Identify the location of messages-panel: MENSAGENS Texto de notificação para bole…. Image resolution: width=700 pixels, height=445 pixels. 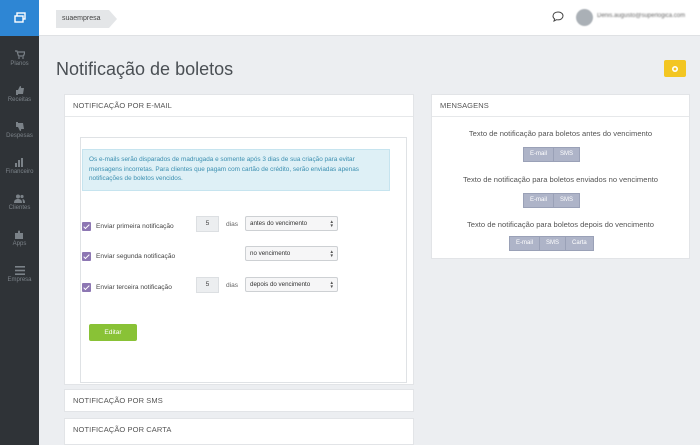
(560, 176).